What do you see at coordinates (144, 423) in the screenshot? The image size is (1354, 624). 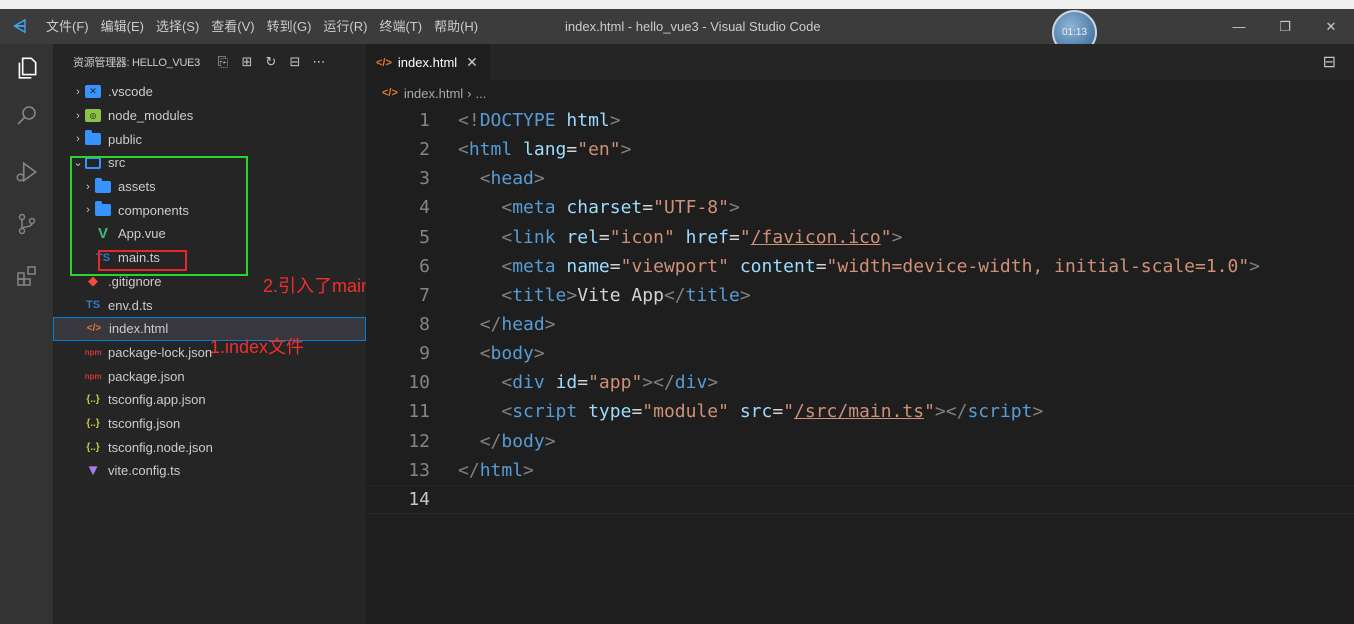 I see `file-tree-label: tsconfig.json` at bounding box center [144, 423].